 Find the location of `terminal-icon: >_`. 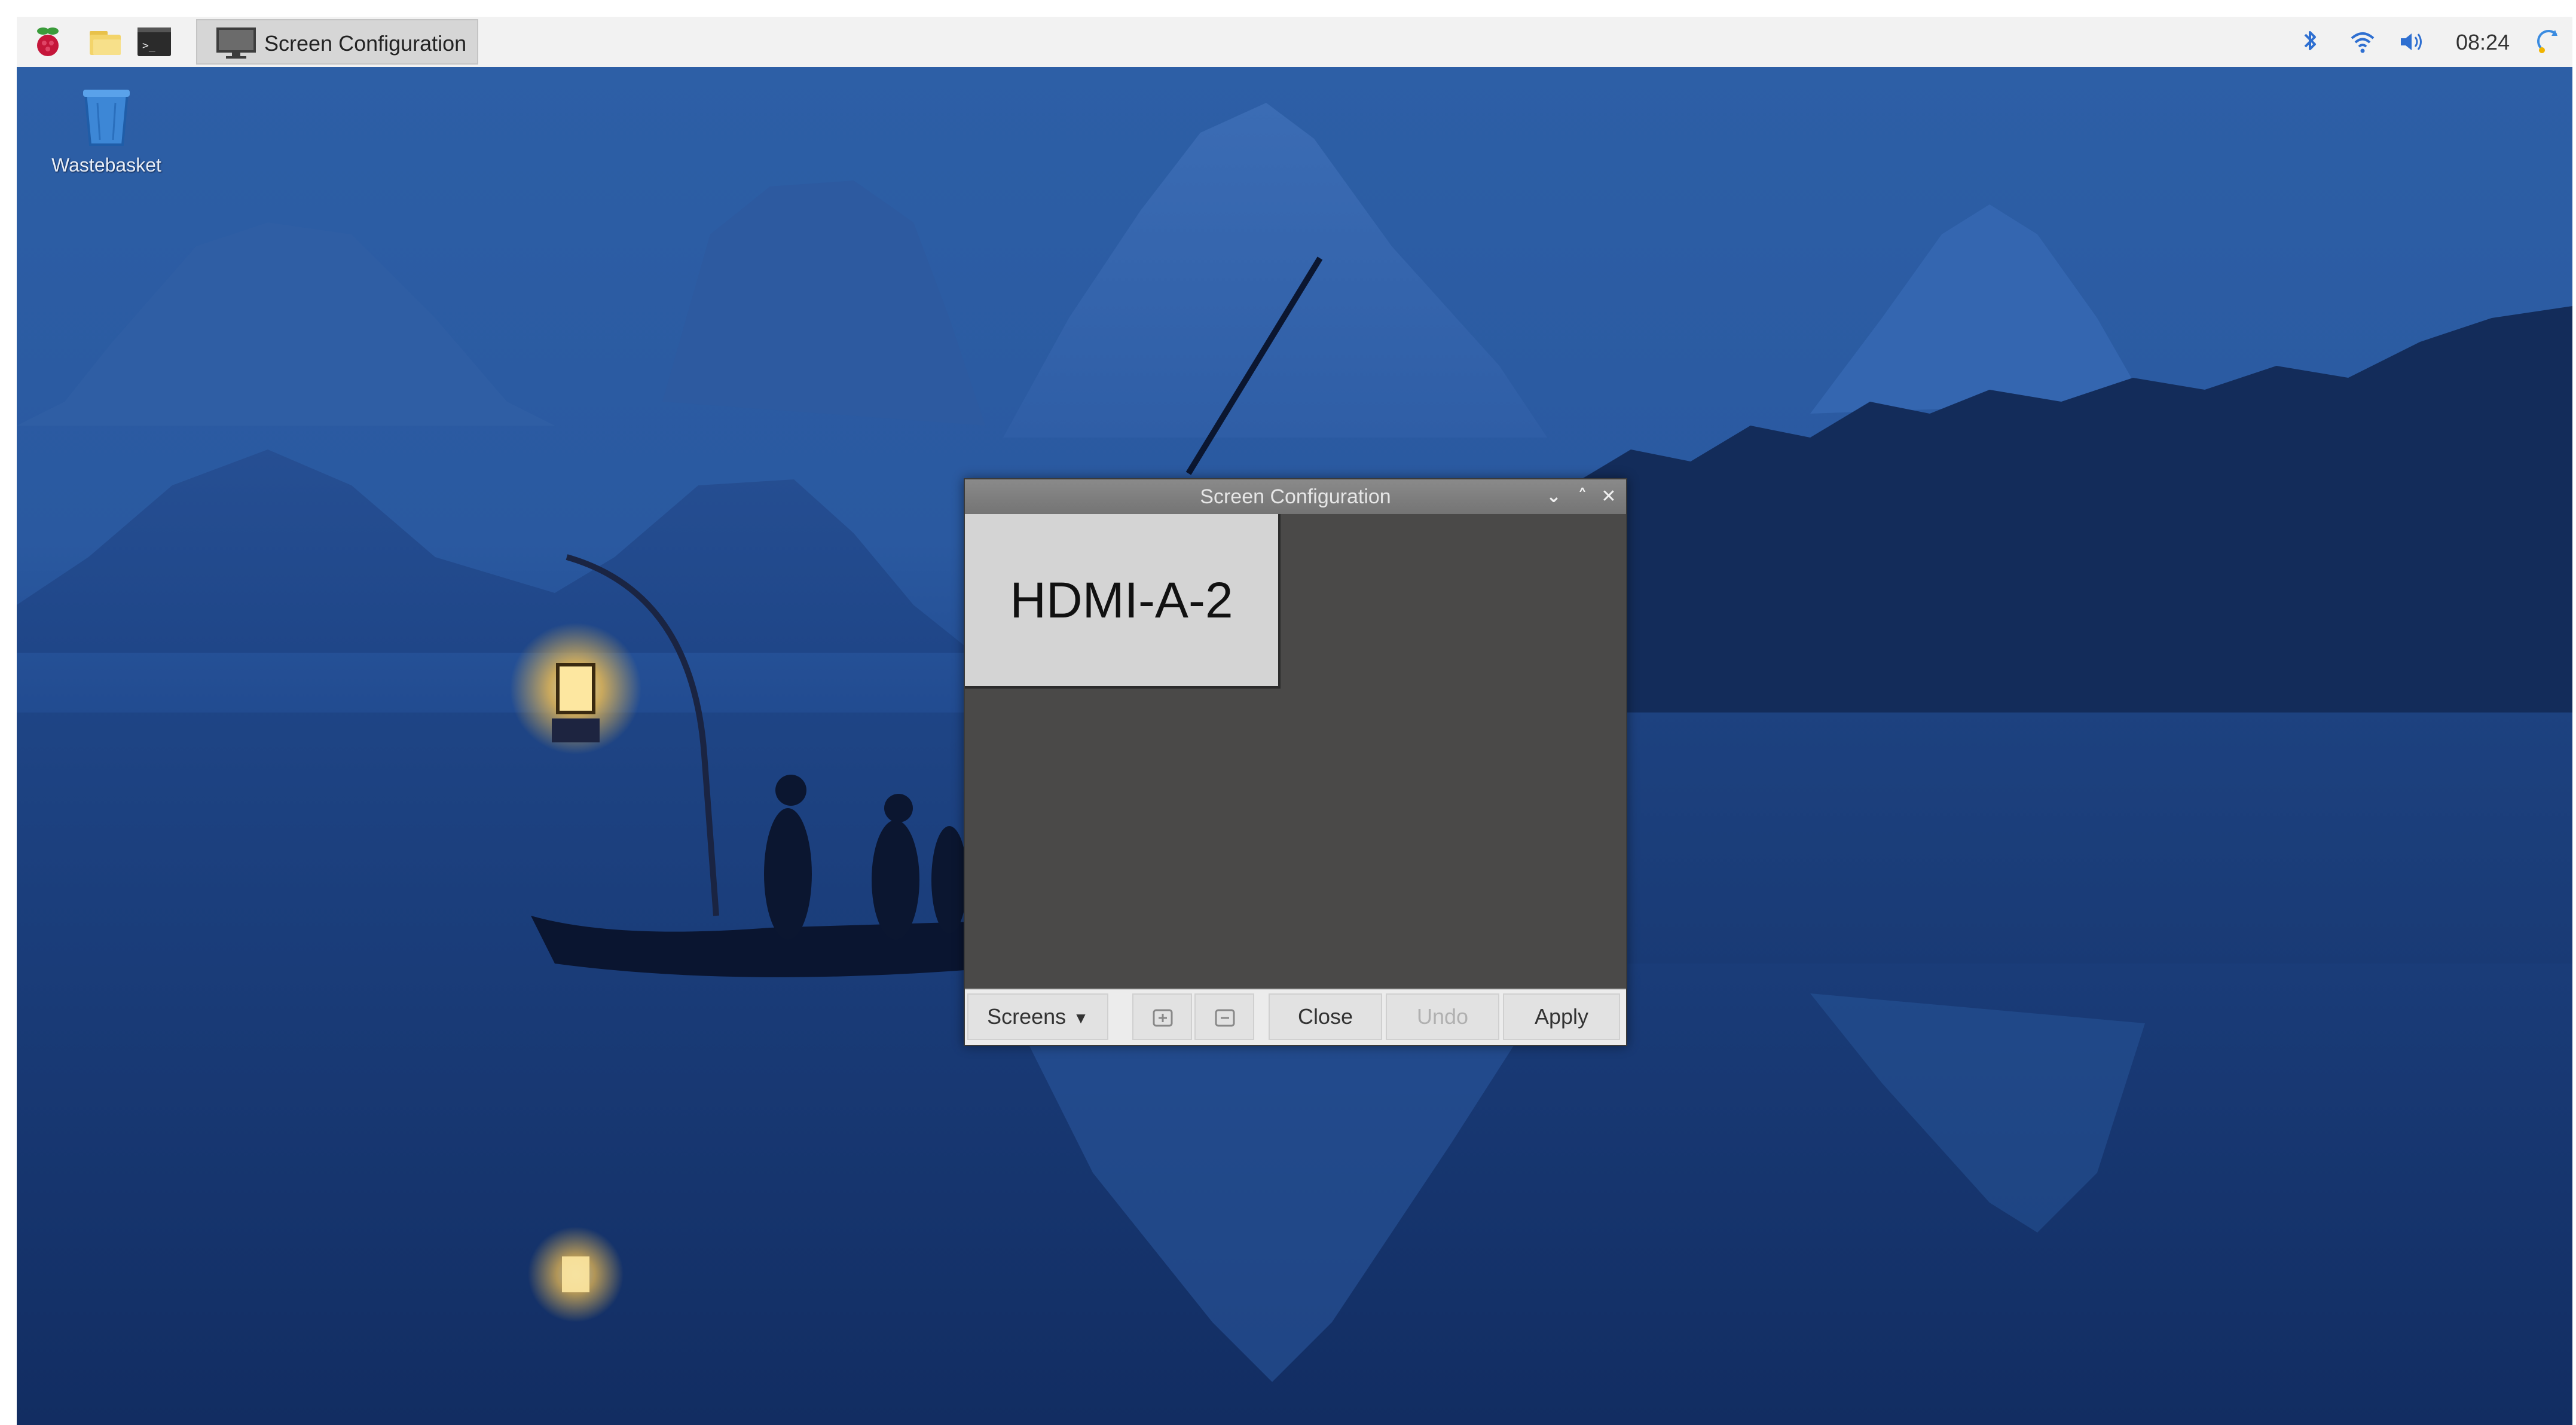

terminal-icon: >_ is located at coordinates (154, 42).